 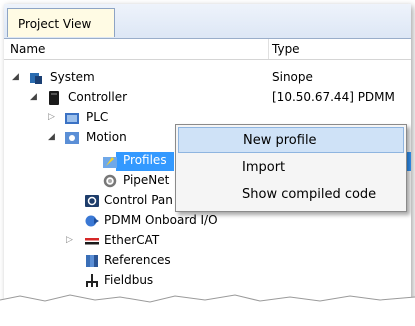 I want to click on menu-item-new-profile: New profile, so click(x=291, y=140).